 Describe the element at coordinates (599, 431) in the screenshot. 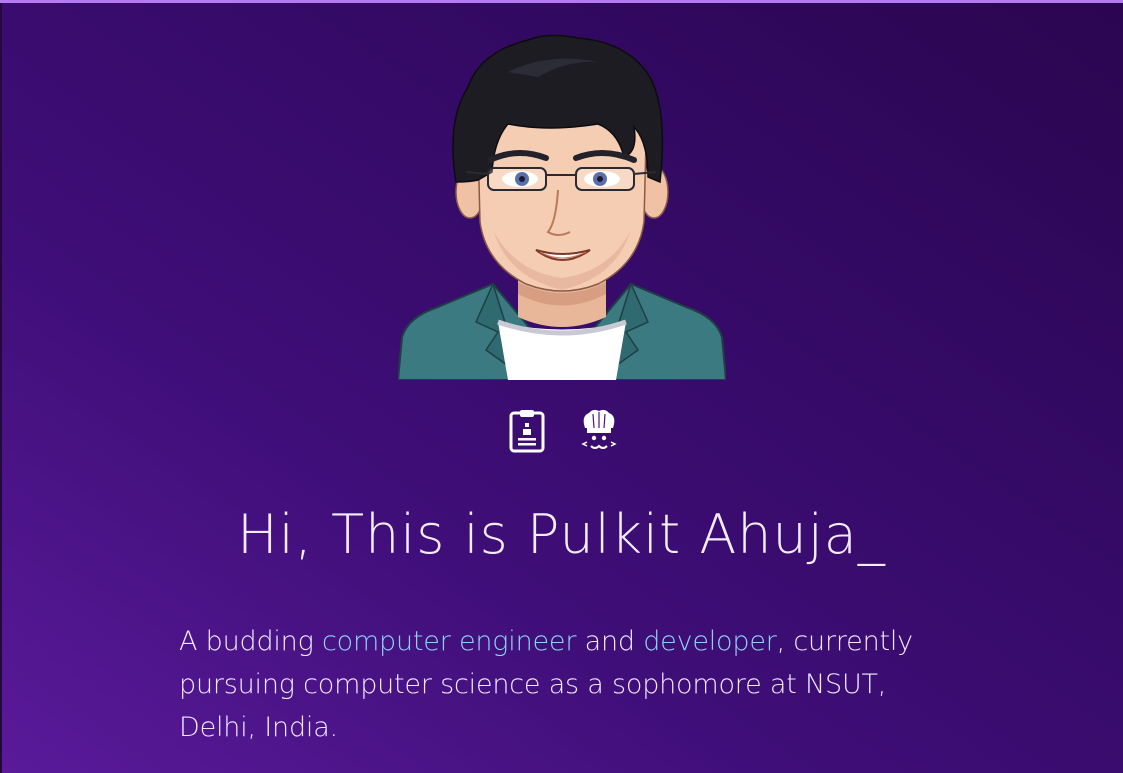

I see `codechef-icon` at that location.